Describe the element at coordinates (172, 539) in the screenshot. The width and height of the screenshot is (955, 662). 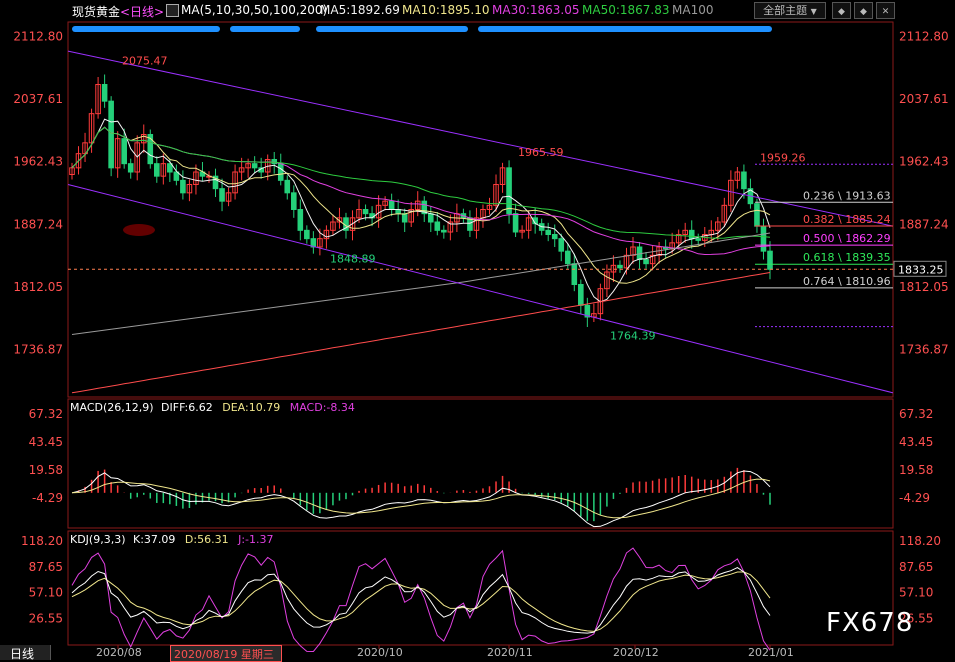
I see `kdj-header: KDJ(9,3,3) K:37.09 D:56.31 J:-1.37` at that location.